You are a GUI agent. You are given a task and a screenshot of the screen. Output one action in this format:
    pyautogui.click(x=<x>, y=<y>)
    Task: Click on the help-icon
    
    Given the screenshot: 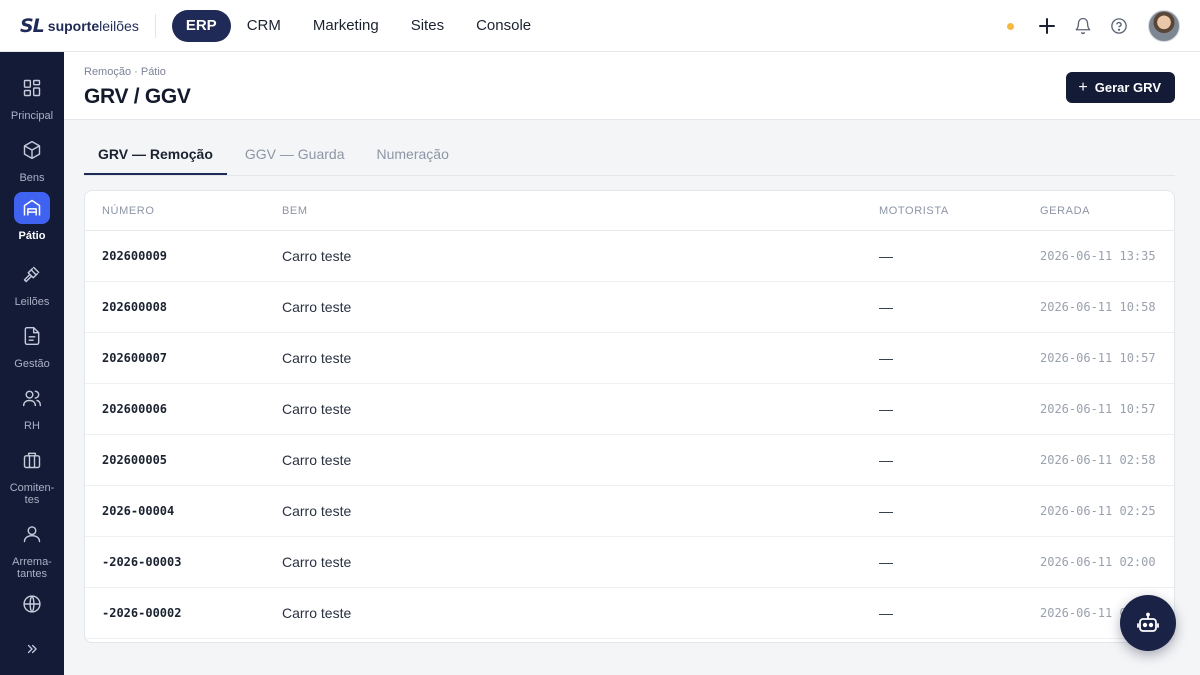 What is the action you would take?
    pyautogui.click(x=1119, y=26)
    